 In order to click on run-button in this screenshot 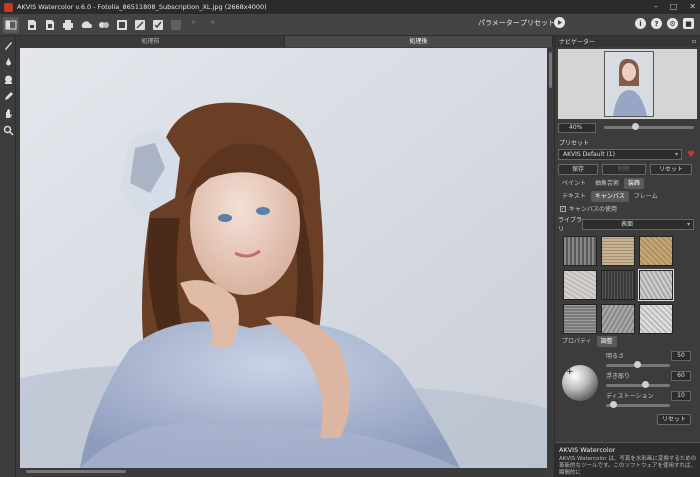, I will do `click(559, 22)`.